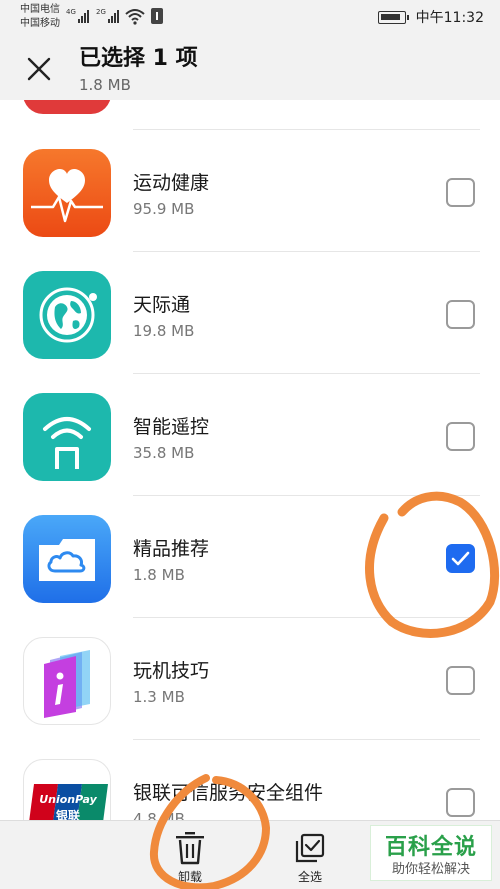  Describe the element at coordinates (138, 58) in the screenshot. I see `page-title: 已选择 1 项` at that location.